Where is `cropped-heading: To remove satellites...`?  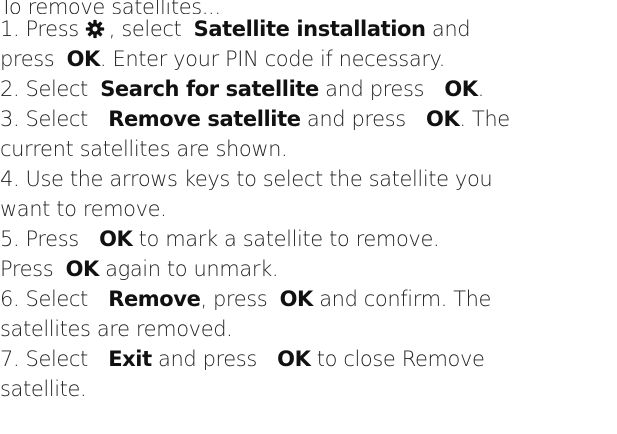 cropped-heading: To remove satellites... is located at coordinates (110, 7).